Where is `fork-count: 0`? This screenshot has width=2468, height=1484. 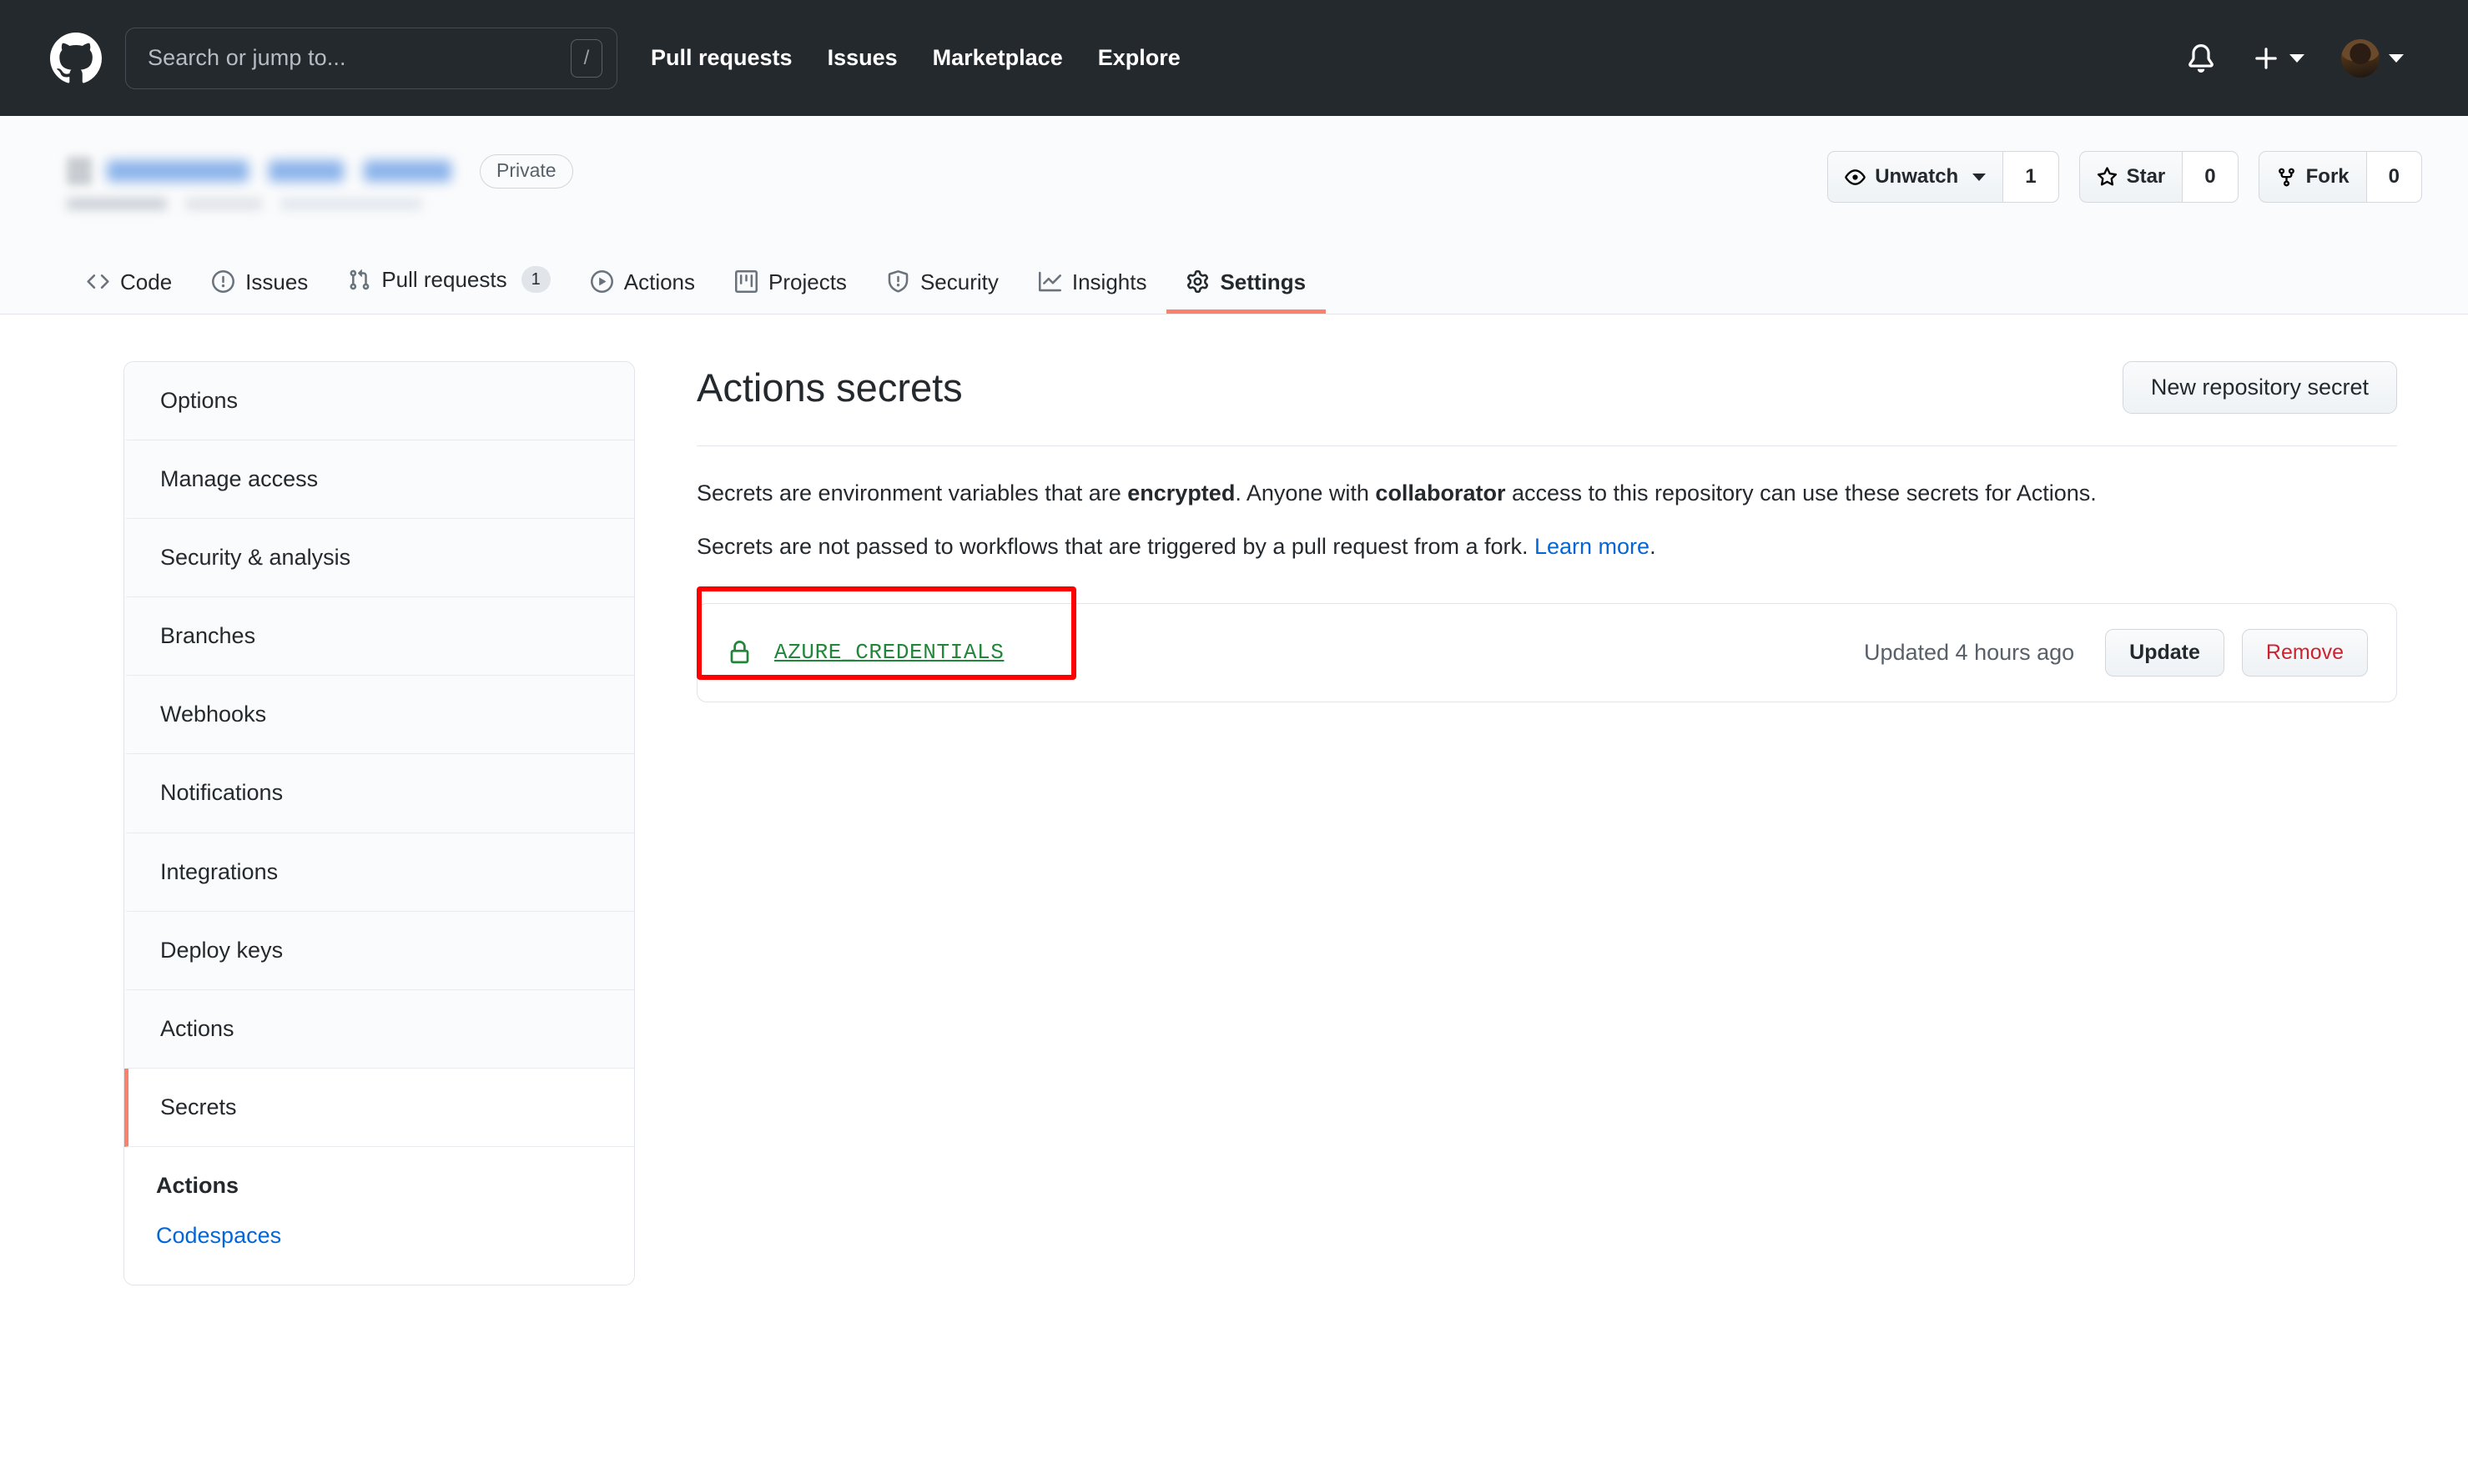 fork-count: 0 is located at coordinates (2394, 177).